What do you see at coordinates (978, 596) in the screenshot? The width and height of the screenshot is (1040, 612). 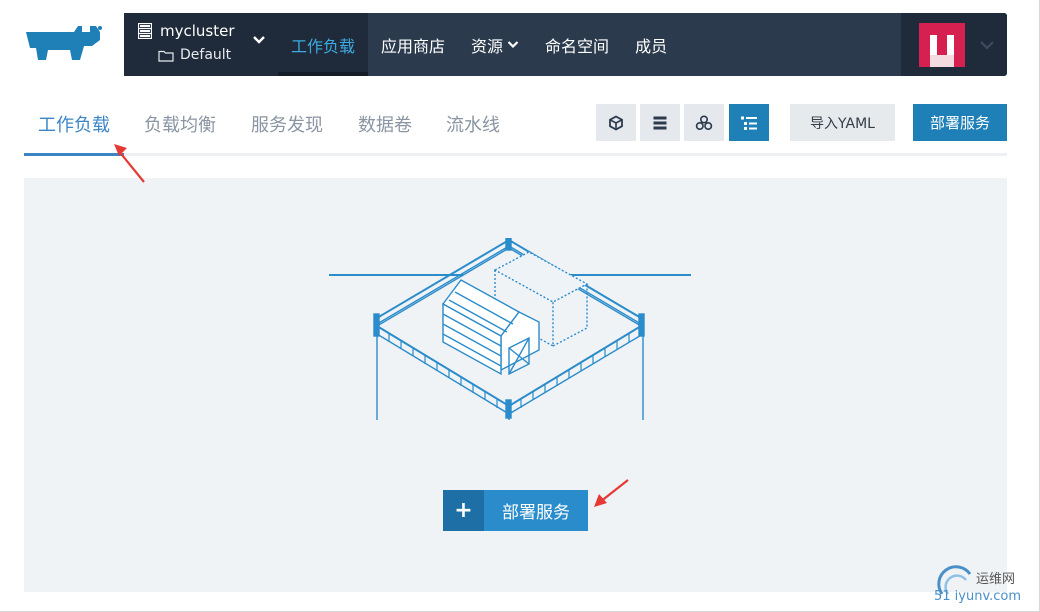 I see `watermark-url: 51 iyunv.com` at bounding box center [978, 596].